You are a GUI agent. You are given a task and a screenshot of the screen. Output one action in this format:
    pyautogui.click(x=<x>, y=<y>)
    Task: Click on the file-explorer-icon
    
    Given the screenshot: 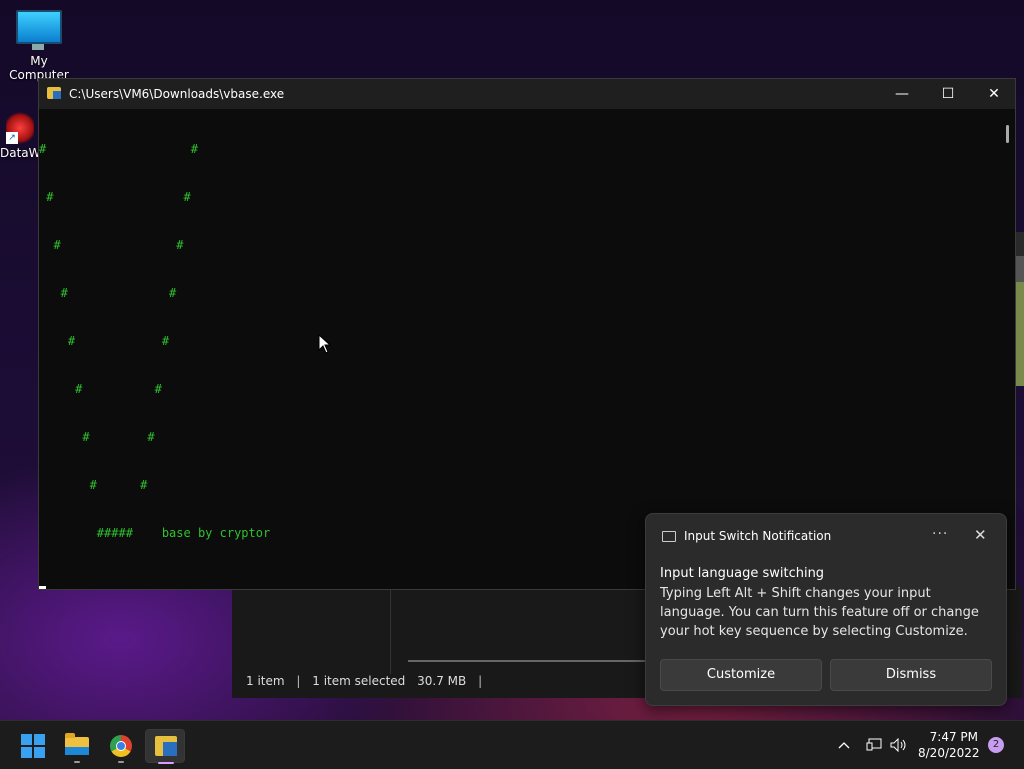 What is the action you would take?
    pyautogui.click(x=77, y=744)
    